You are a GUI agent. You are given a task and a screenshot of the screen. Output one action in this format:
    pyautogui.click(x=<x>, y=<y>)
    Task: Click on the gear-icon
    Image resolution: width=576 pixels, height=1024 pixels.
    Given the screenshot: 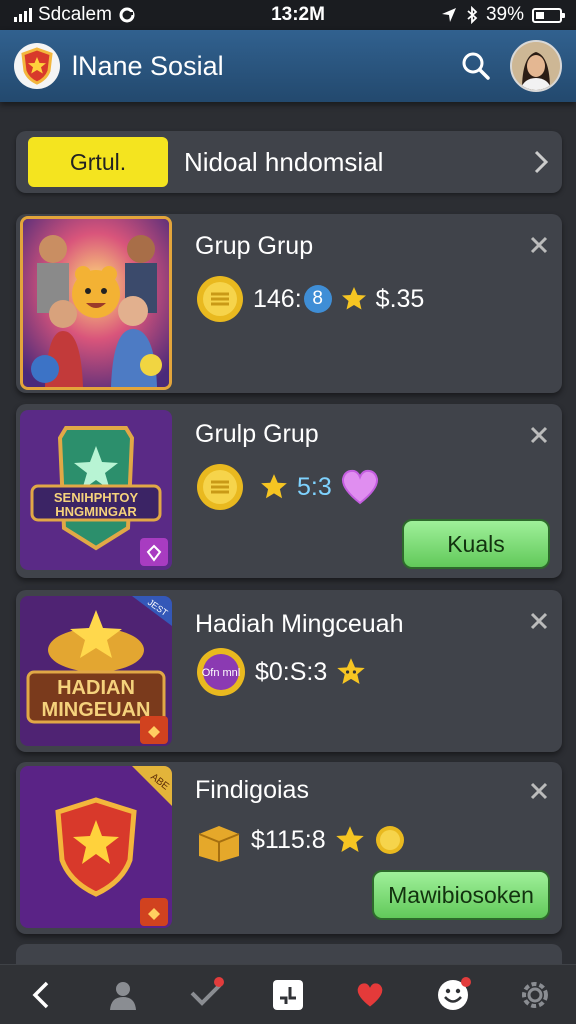 What is the action you would take?
    pyautogui.click(x=534, y=994)
    